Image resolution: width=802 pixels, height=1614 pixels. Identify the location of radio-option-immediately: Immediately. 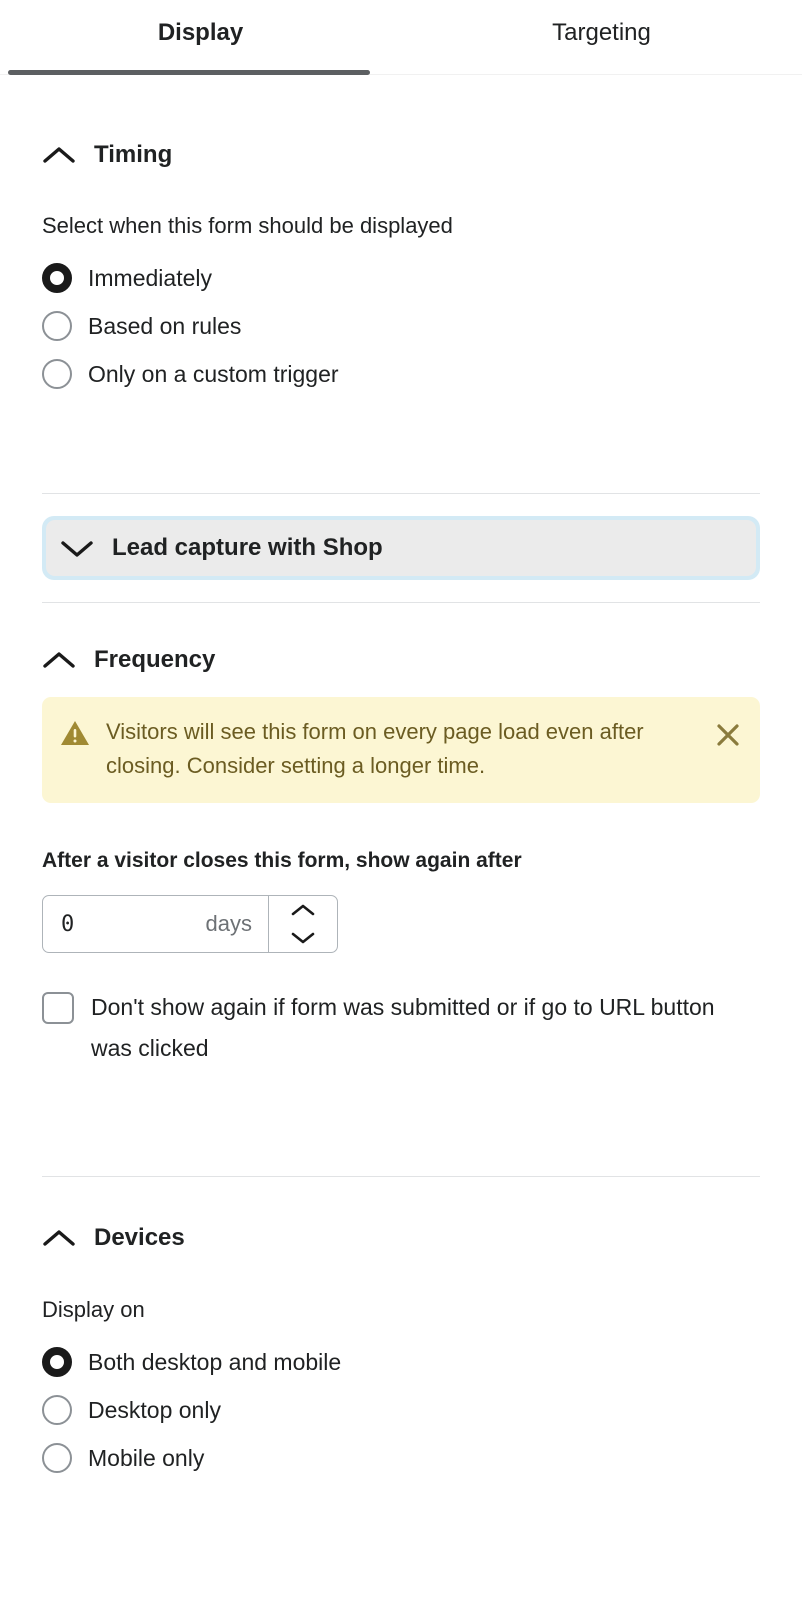
(401, 278).